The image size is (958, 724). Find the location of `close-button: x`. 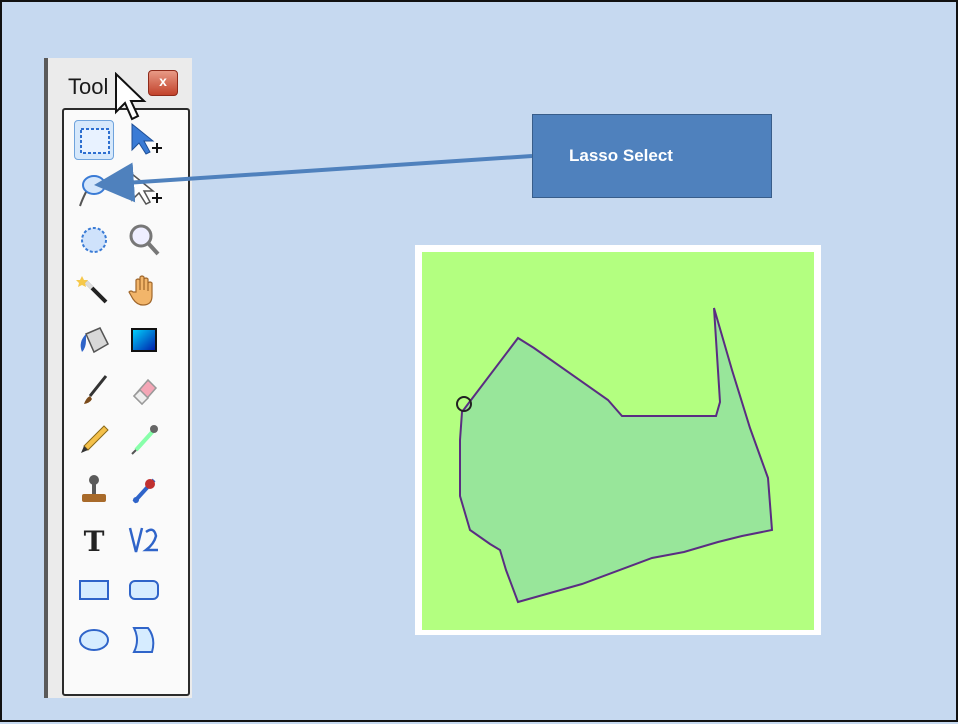

close-button: x is located at coordinates (163, 83).